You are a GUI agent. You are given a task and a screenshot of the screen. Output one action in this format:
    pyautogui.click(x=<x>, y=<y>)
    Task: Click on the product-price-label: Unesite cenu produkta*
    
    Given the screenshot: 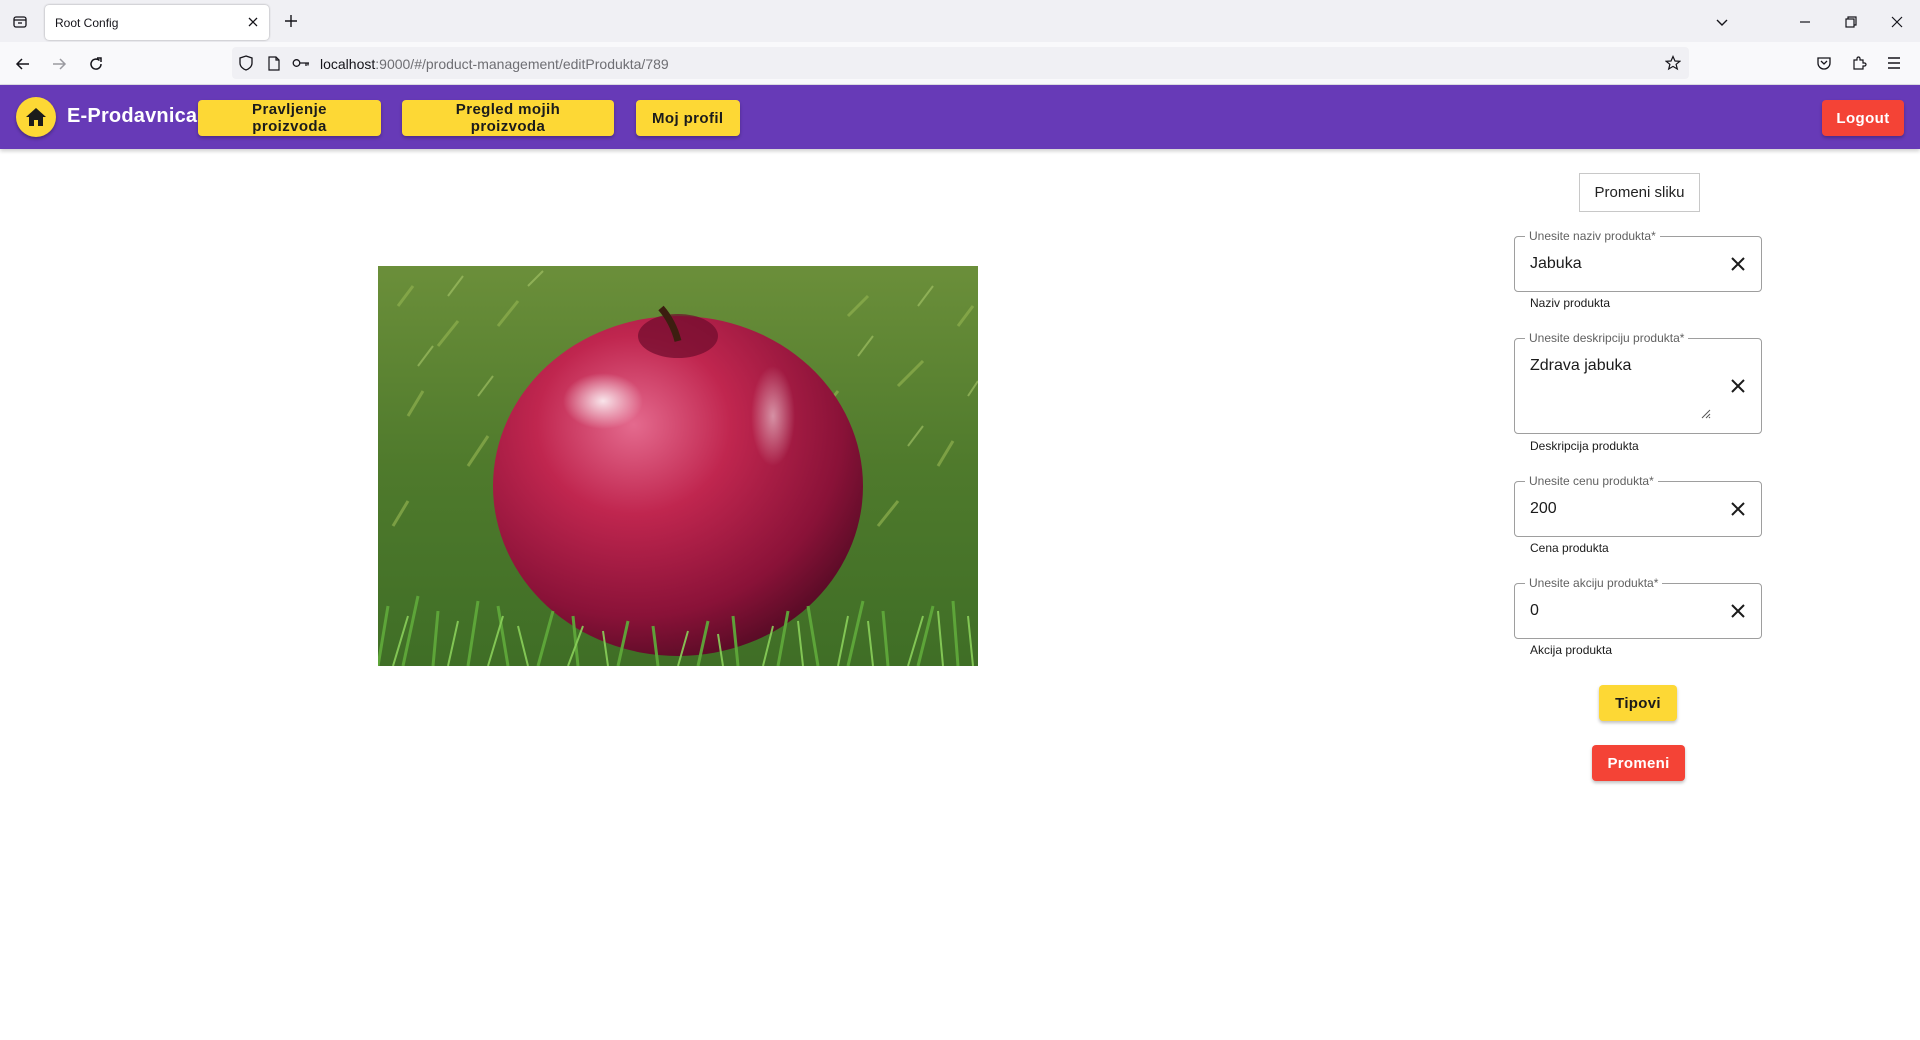 What is the action you would take?
    pyautogui.click(x=1591, y=481)
    